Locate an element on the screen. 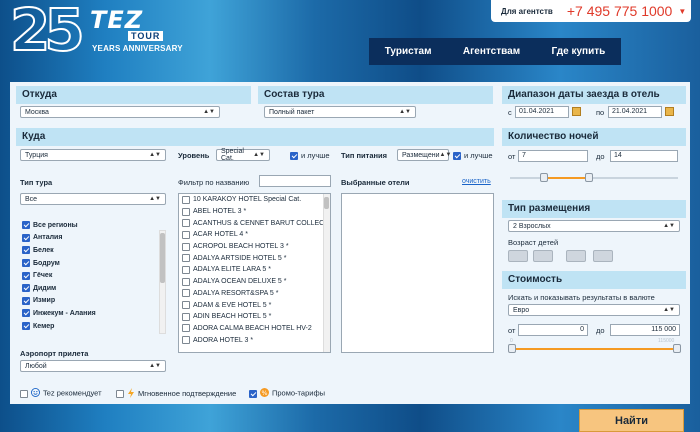 The width and height of the screenshot is (700, 432). region-item: Кемер is located at coordinates (58, 326).